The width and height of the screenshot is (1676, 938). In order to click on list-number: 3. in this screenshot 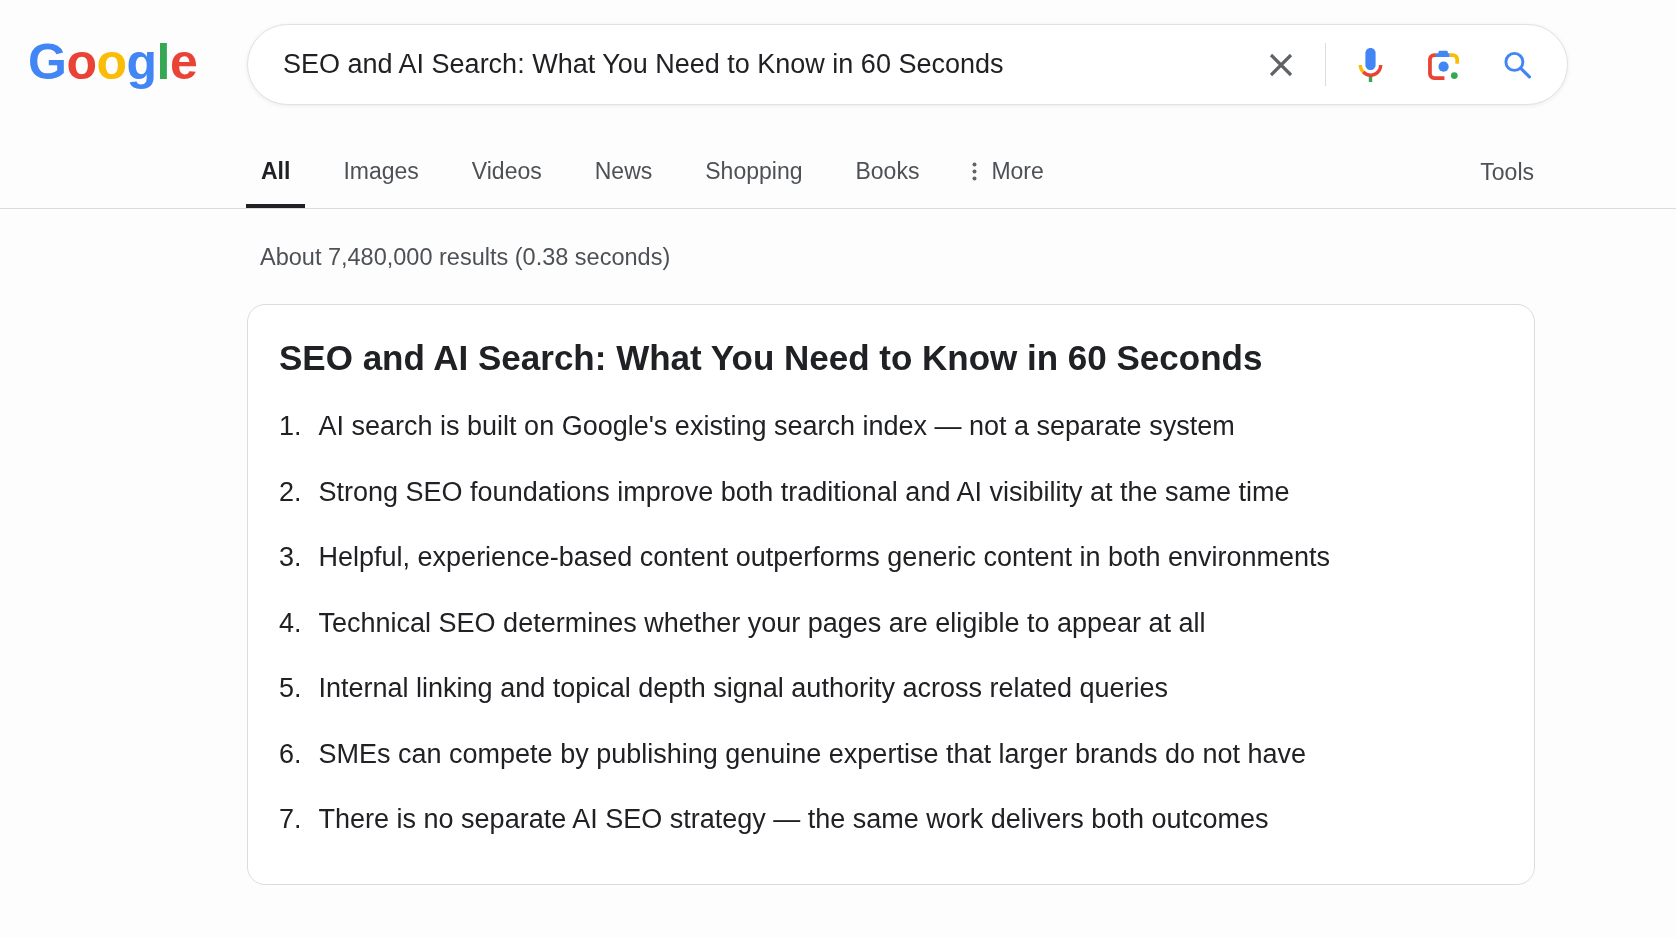, I will do `click(290, 557)`.